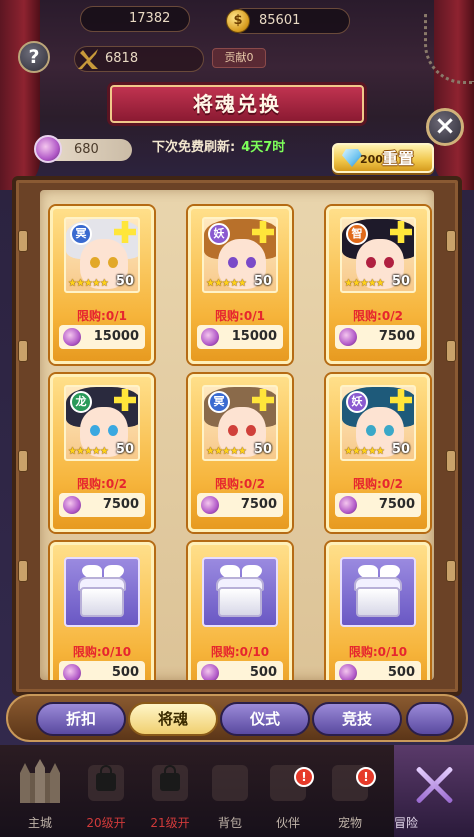  I want to click on nav-label: 主城, so click(39, 823).